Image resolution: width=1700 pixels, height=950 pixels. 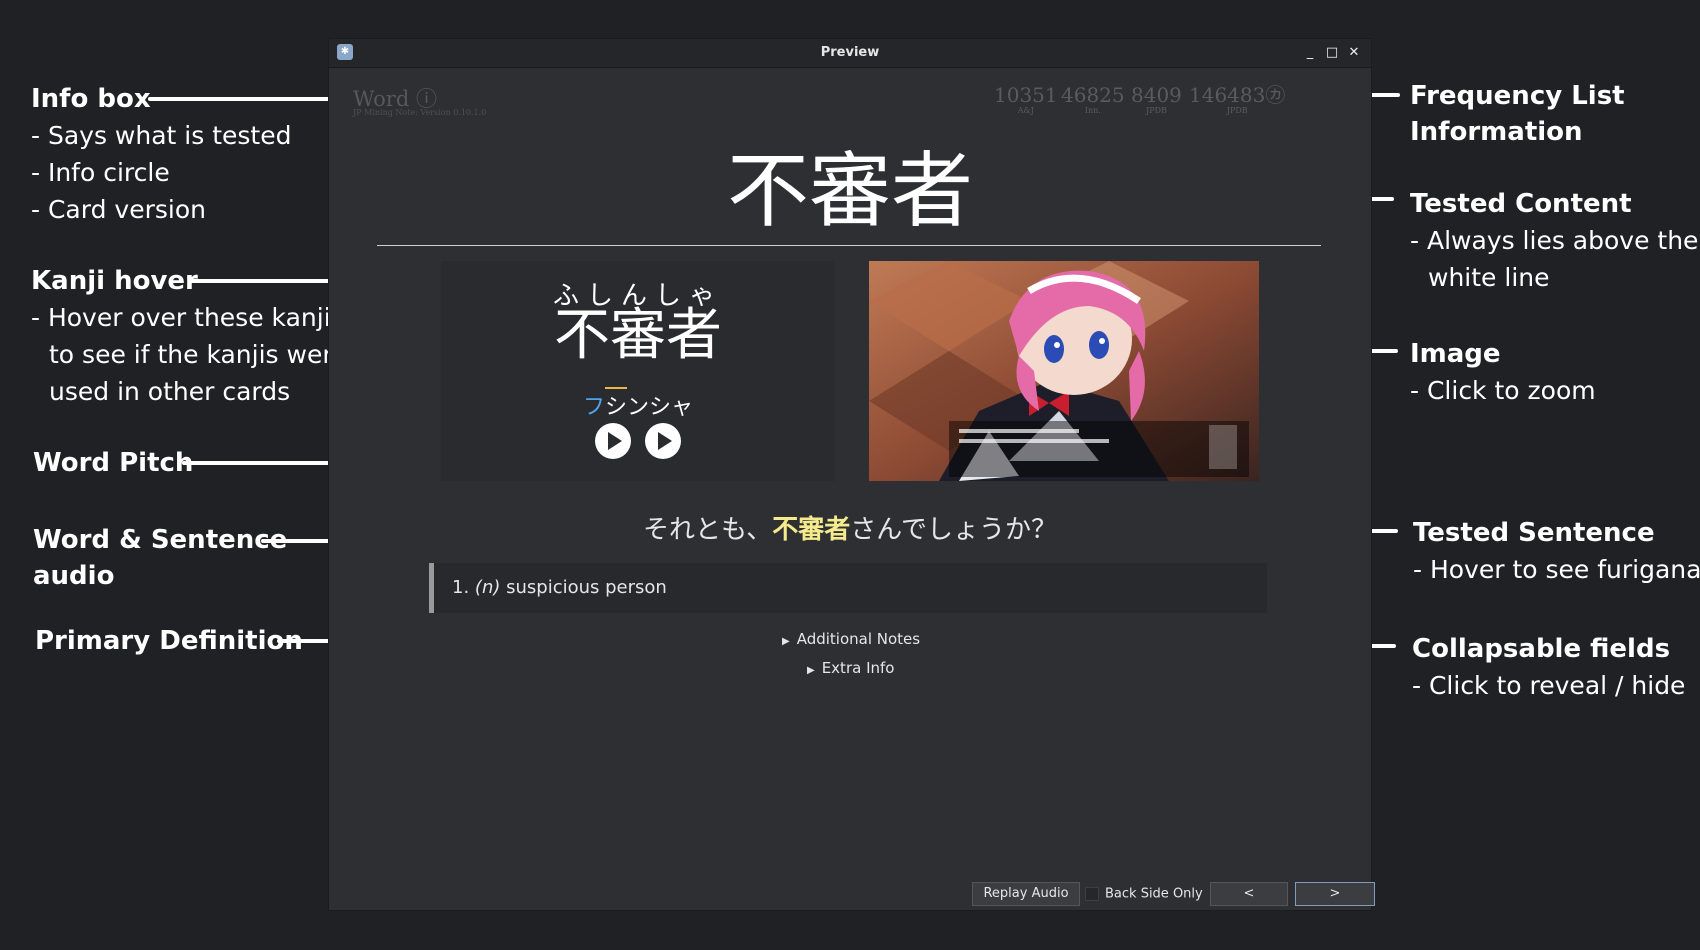 What do you see at coordinates (118, 209) in the screenshot?
I see `annotation-line: - Card version` at bounding box center [118, 209].